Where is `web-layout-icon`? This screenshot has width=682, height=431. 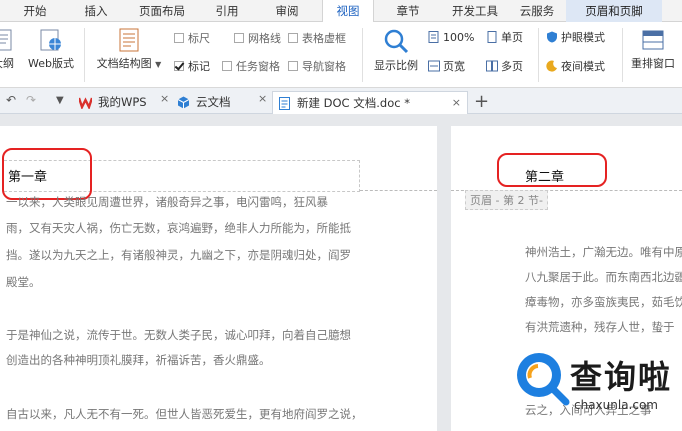 web-layout-icon is located at coordinates (50, 40).